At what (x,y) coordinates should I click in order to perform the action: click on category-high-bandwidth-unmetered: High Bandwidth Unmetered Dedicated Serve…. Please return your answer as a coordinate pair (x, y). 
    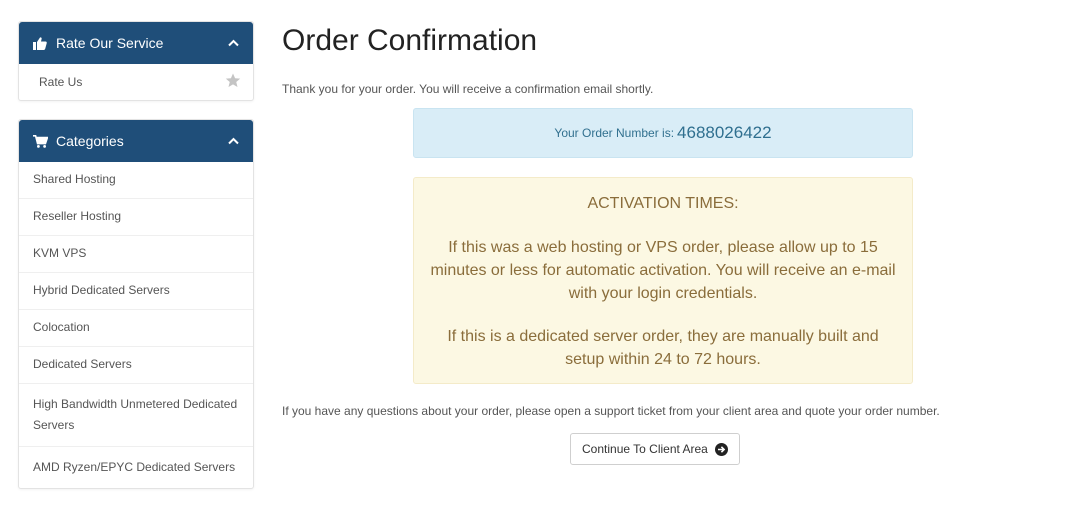
    Looking at the image, I should click on (136, 414).